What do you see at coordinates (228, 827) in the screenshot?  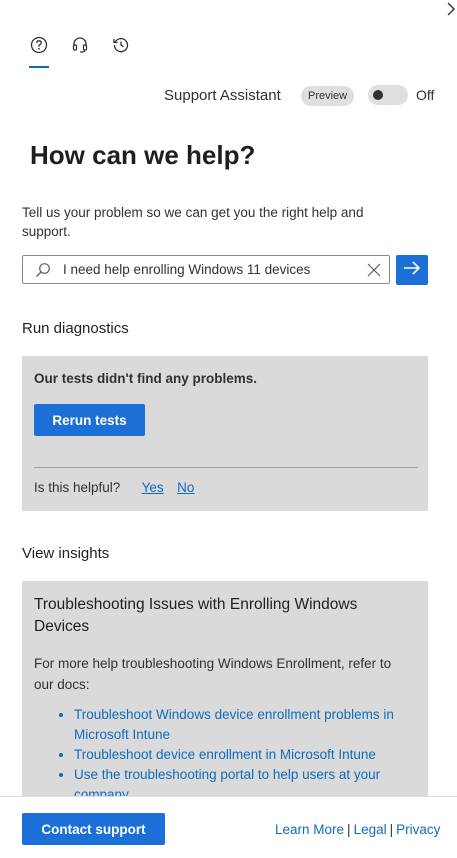 I see `footer: Contact support Learn More | Legal | Privacy` at bounding box center [228, 827].